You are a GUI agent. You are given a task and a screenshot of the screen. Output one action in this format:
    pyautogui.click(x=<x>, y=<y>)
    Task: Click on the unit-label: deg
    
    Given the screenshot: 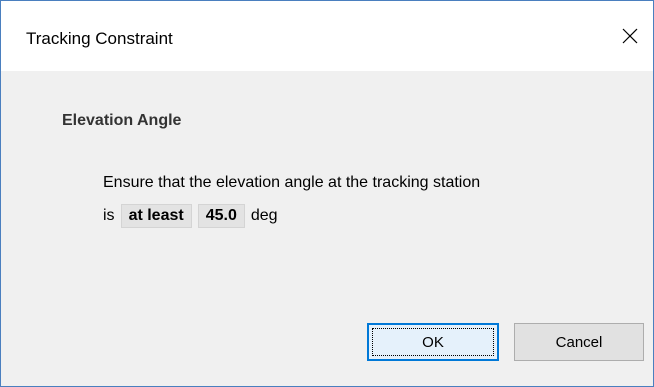 What is the action you would take?
    pyautogui.click(x=264, y=215)
    